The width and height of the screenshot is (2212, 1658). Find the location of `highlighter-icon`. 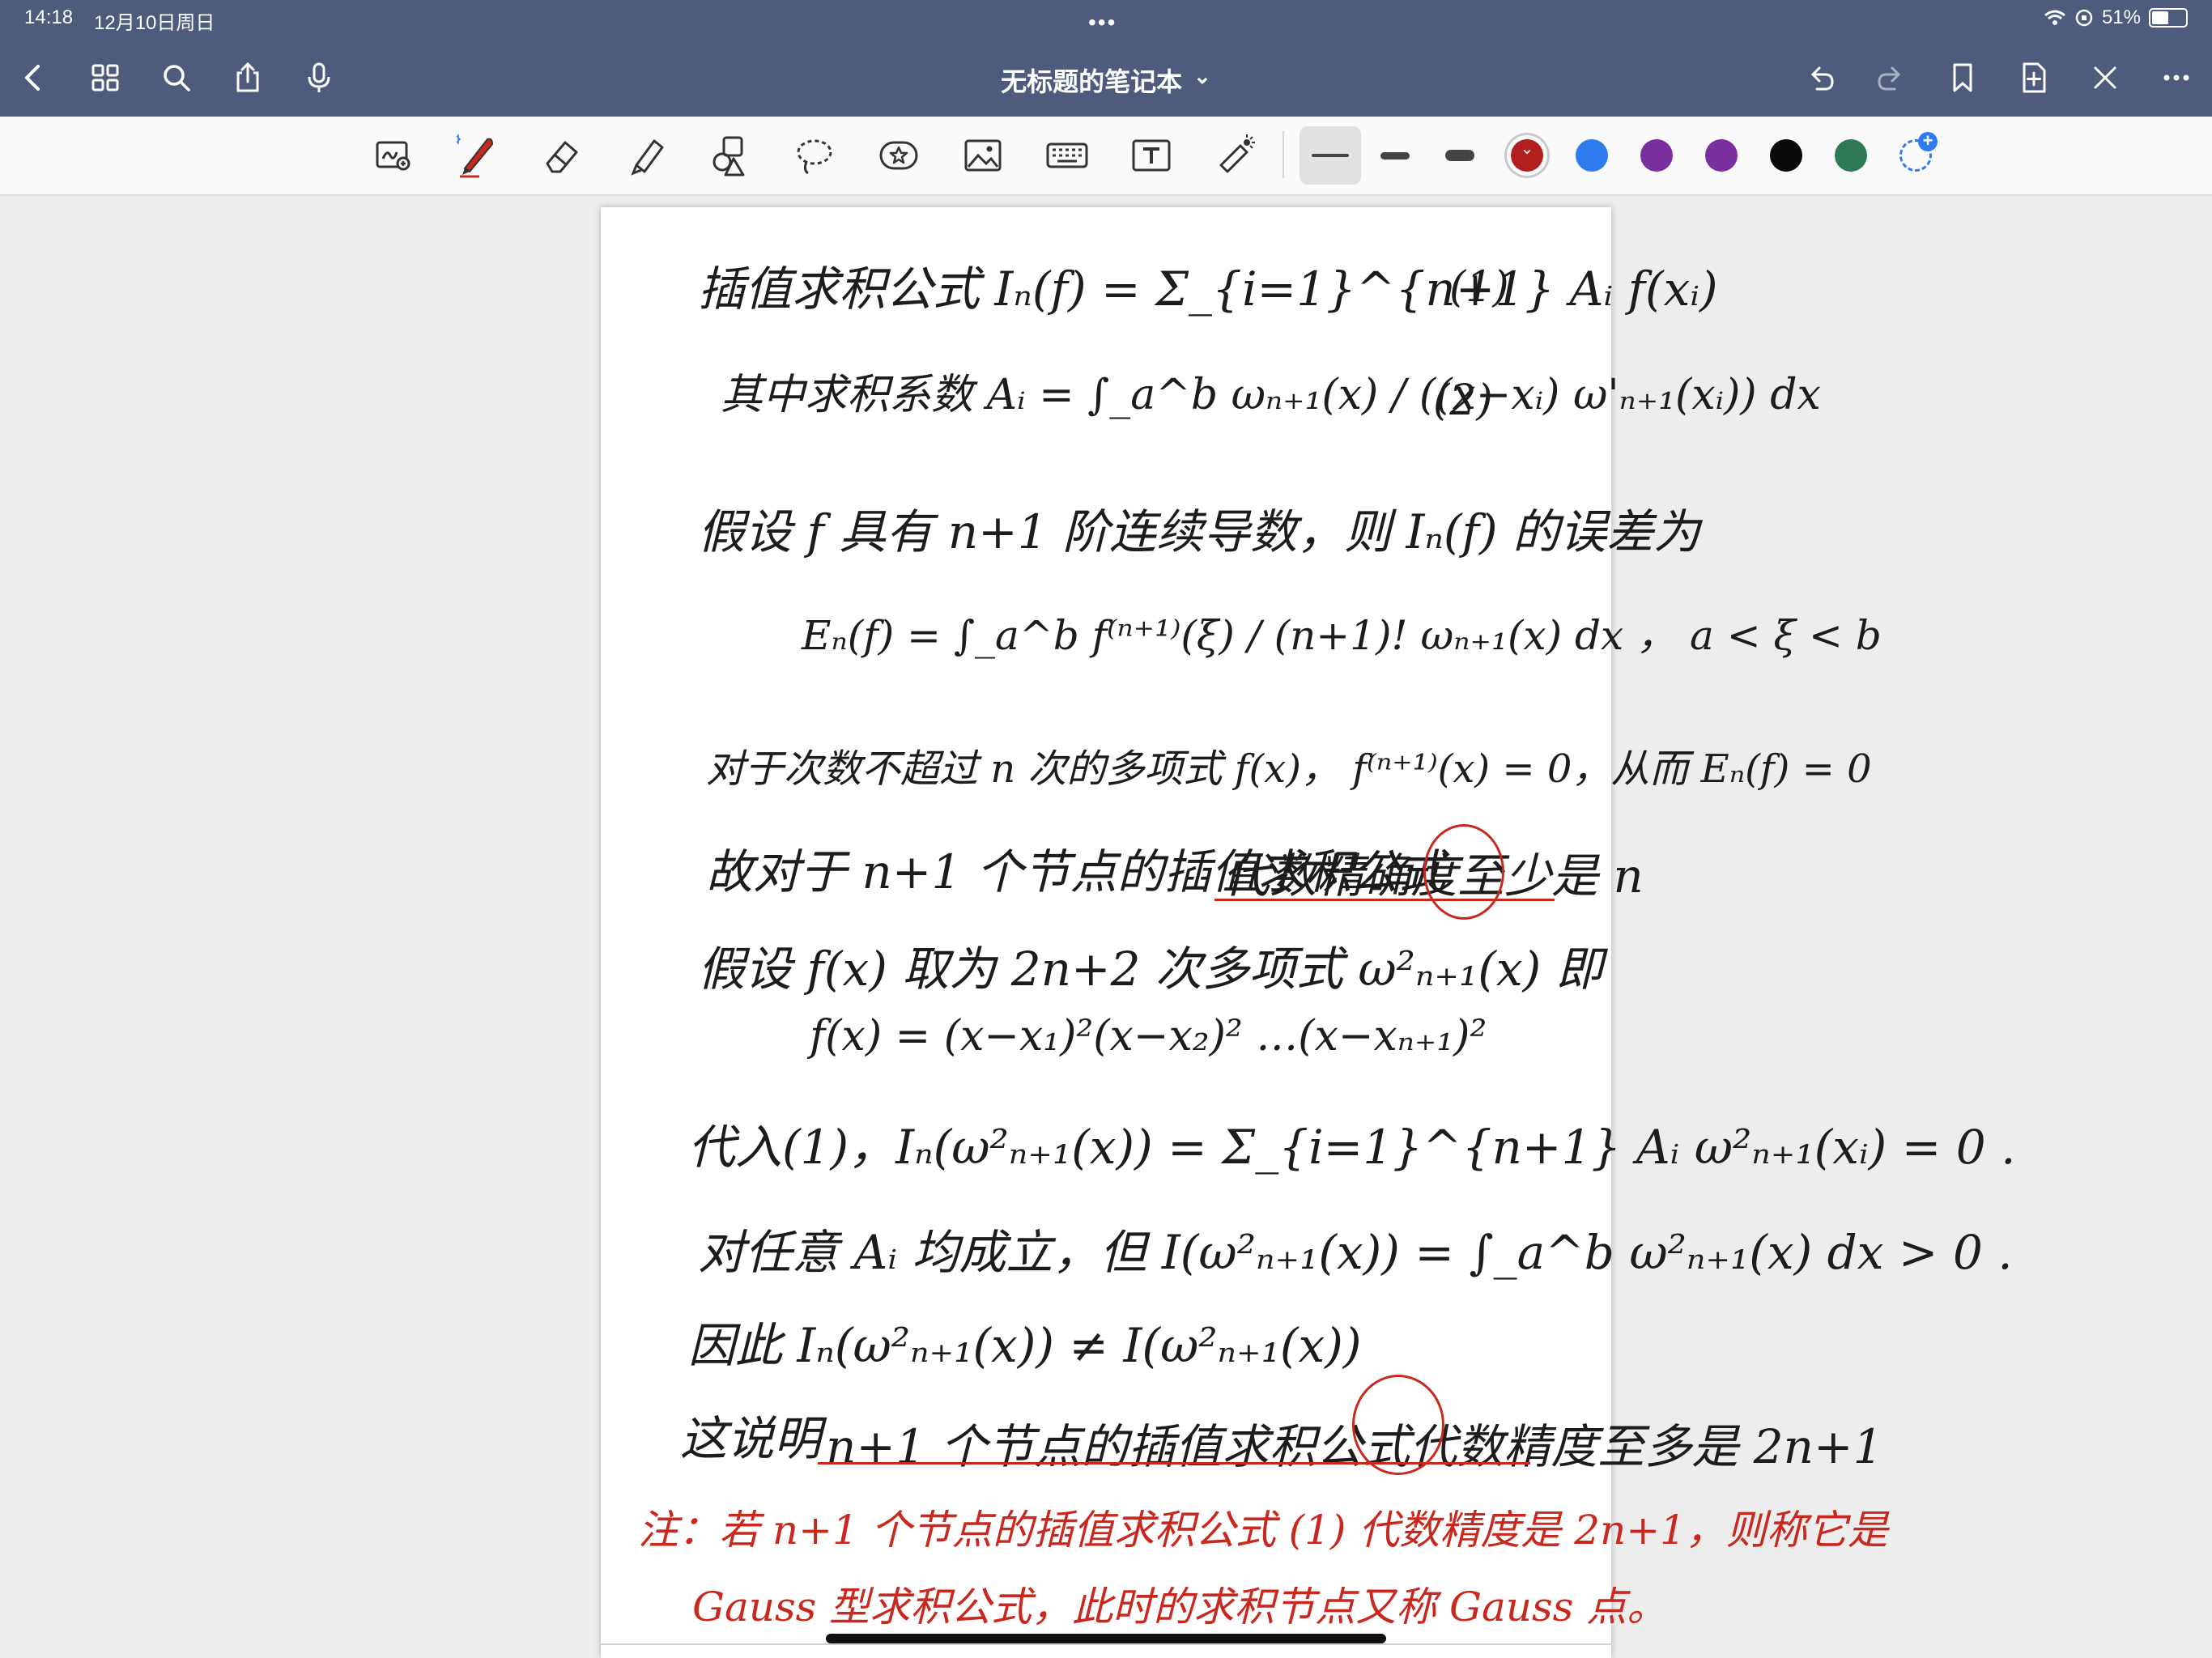

highlighter-icon is located at coordinates (647, 155).